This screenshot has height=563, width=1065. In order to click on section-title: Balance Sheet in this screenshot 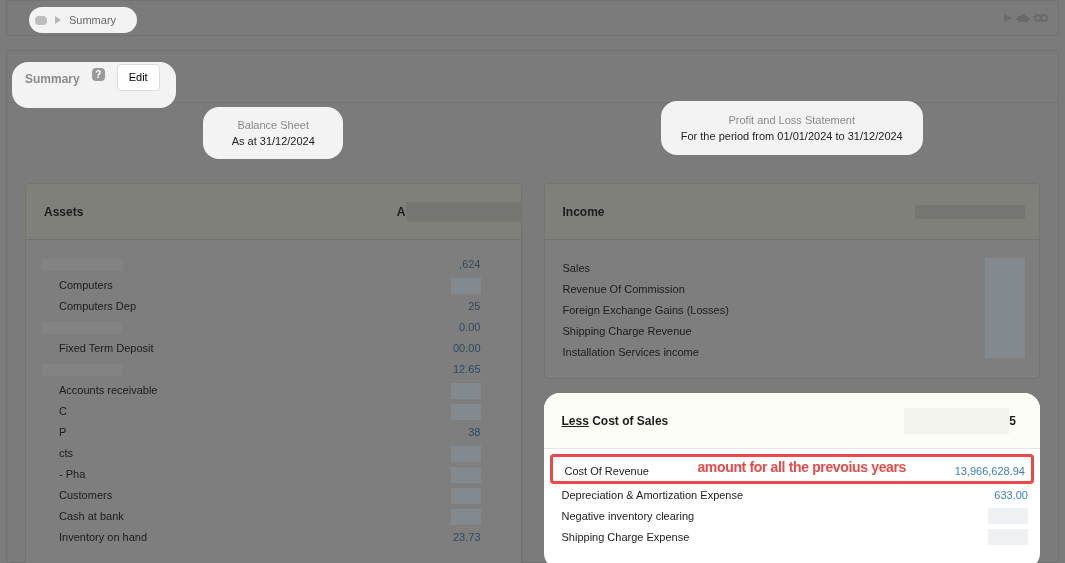, I will do `click(273, 125)`.